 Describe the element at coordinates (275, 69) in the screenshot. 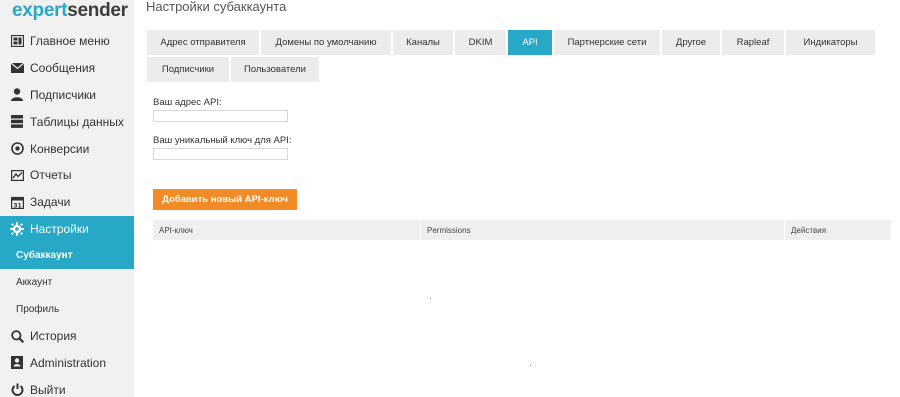

I see `tab-users: Пользователи` at that location.